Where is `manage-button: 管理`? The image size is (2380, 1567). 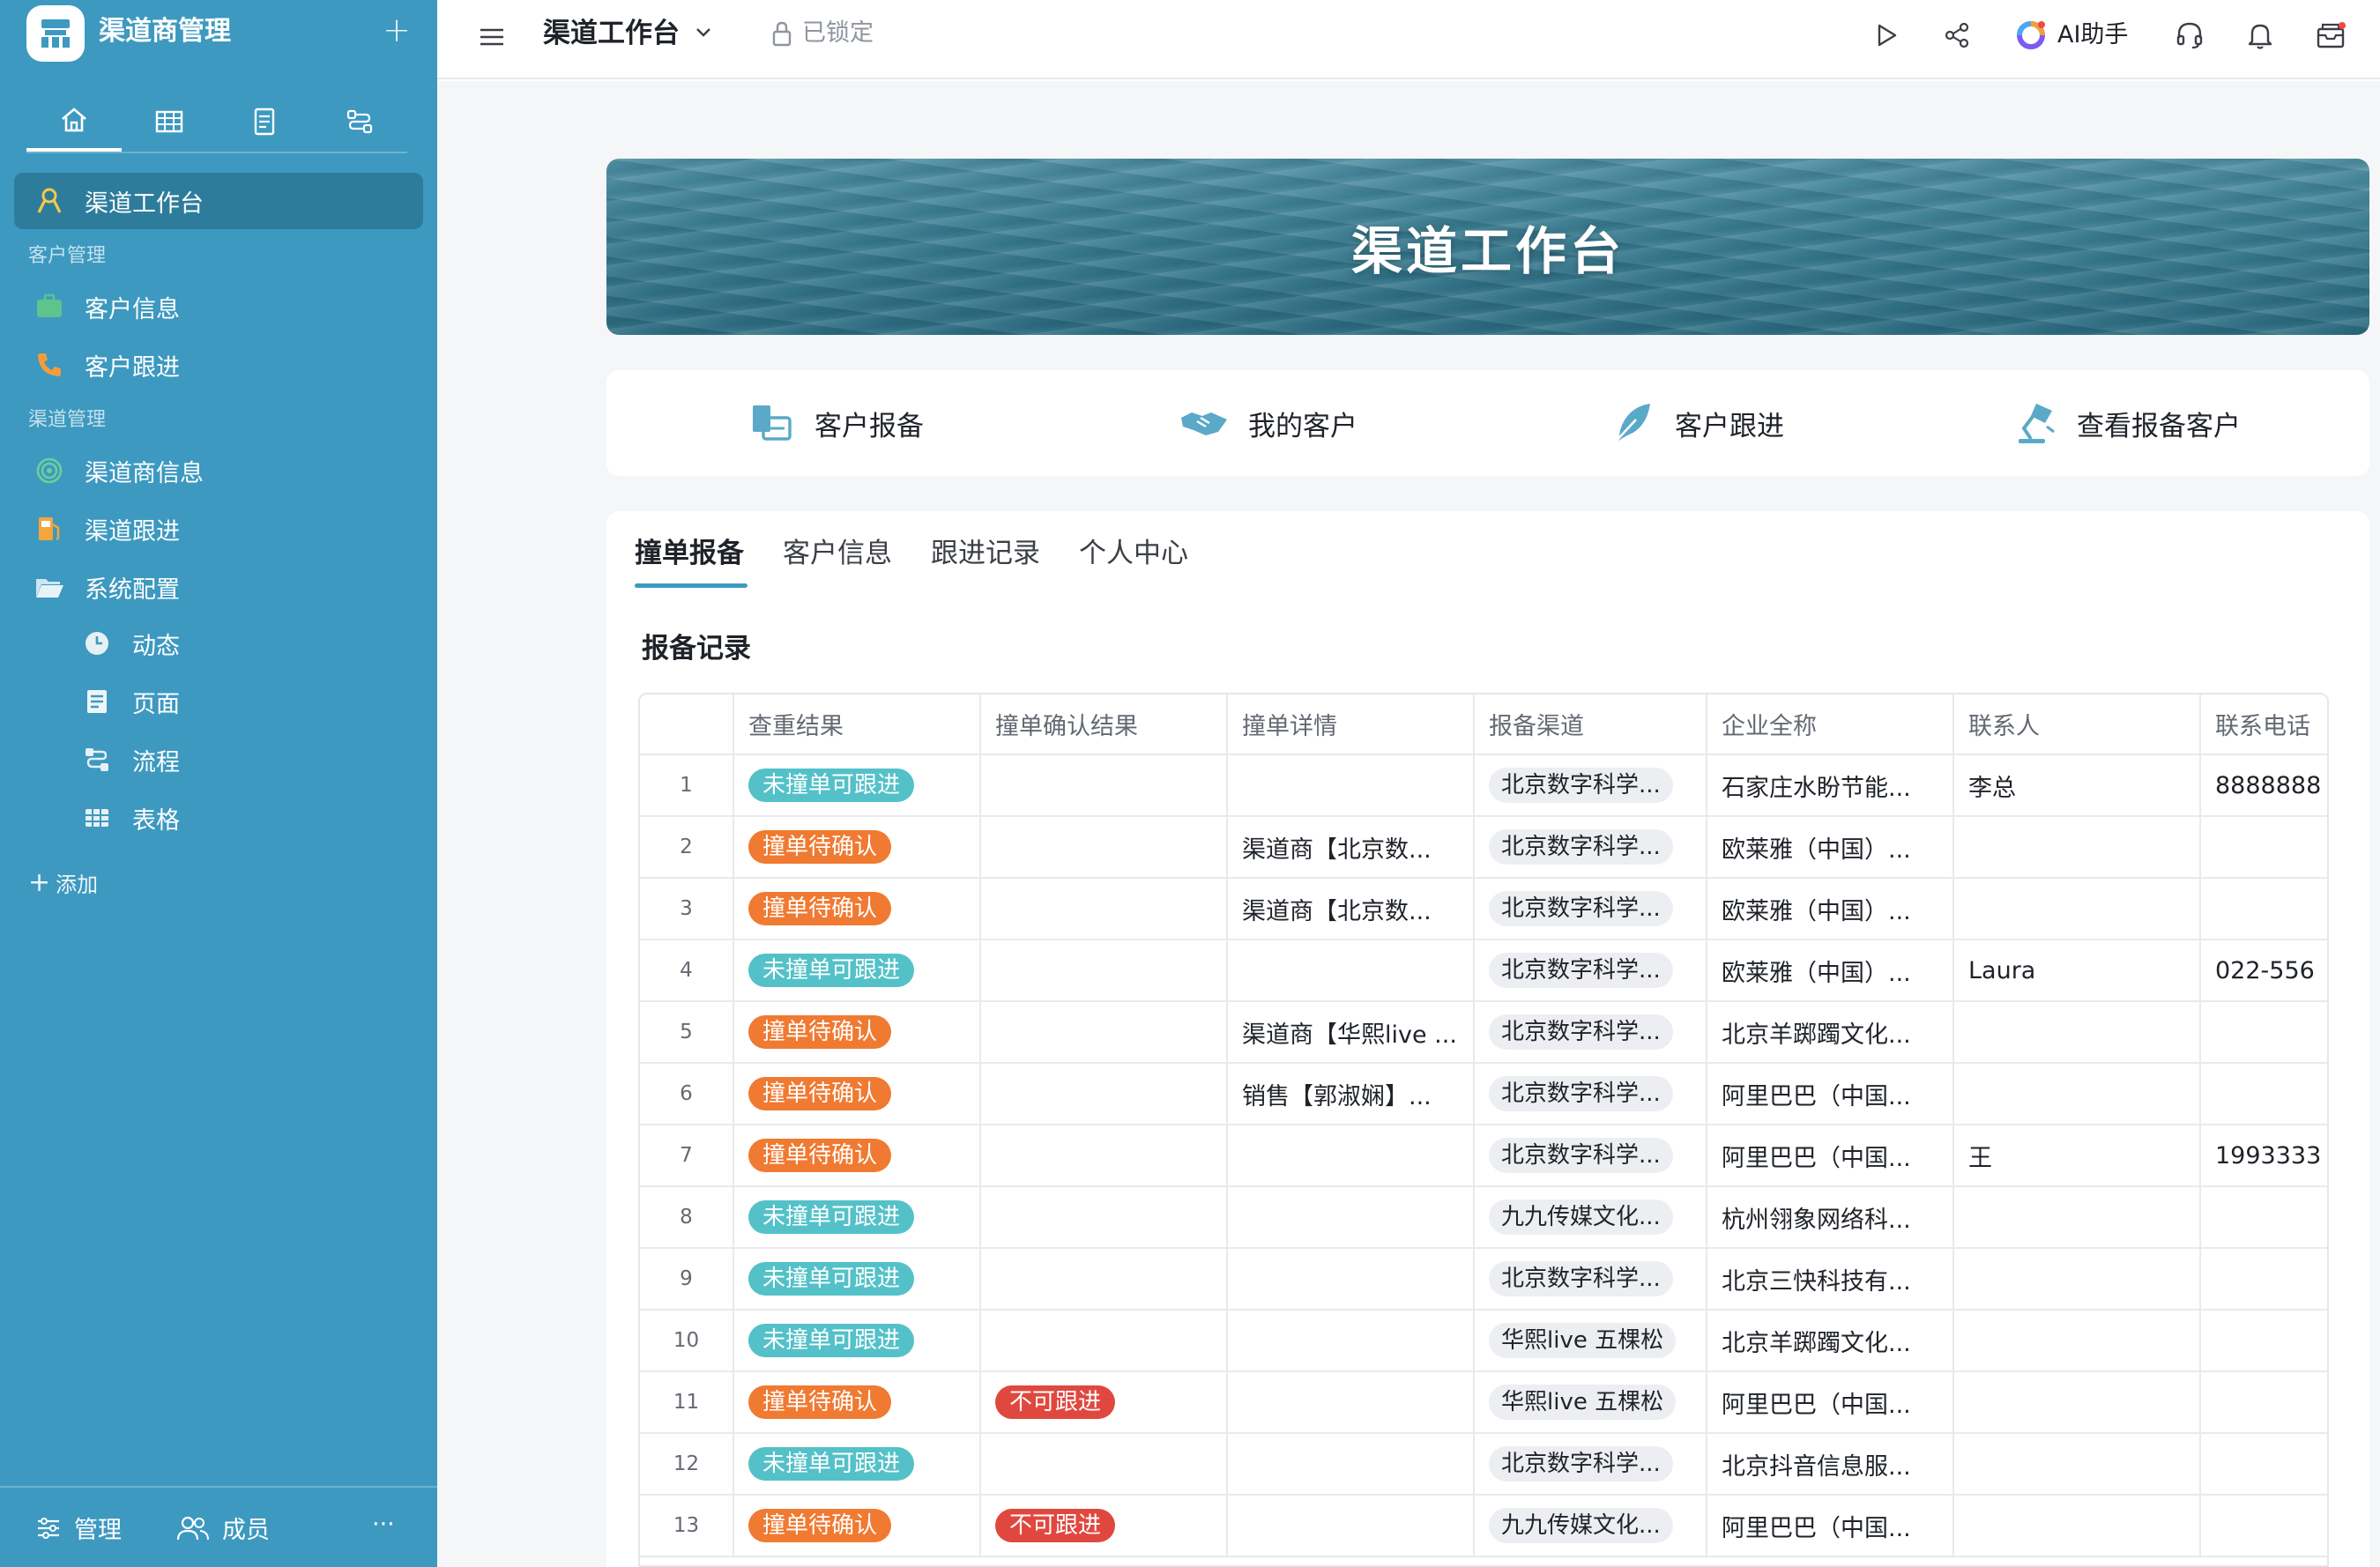 manage-button: 管理 is located at coordinates (78, 1528).